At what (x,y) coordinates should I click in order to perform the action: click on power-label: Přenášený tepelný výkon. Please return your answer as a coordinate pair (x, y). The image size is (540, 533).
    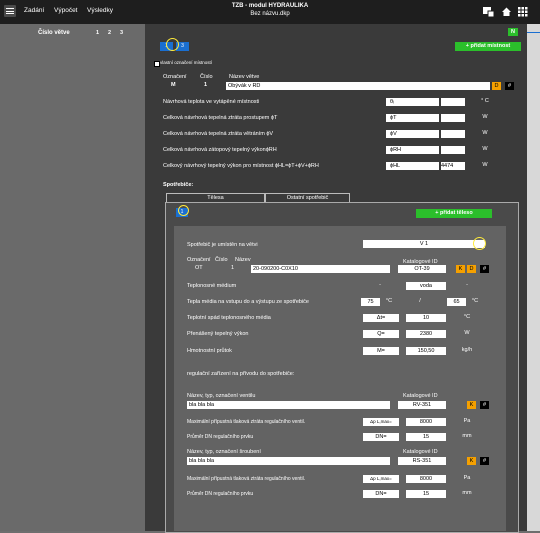
    Looking at the image, I should click on (218, 334).